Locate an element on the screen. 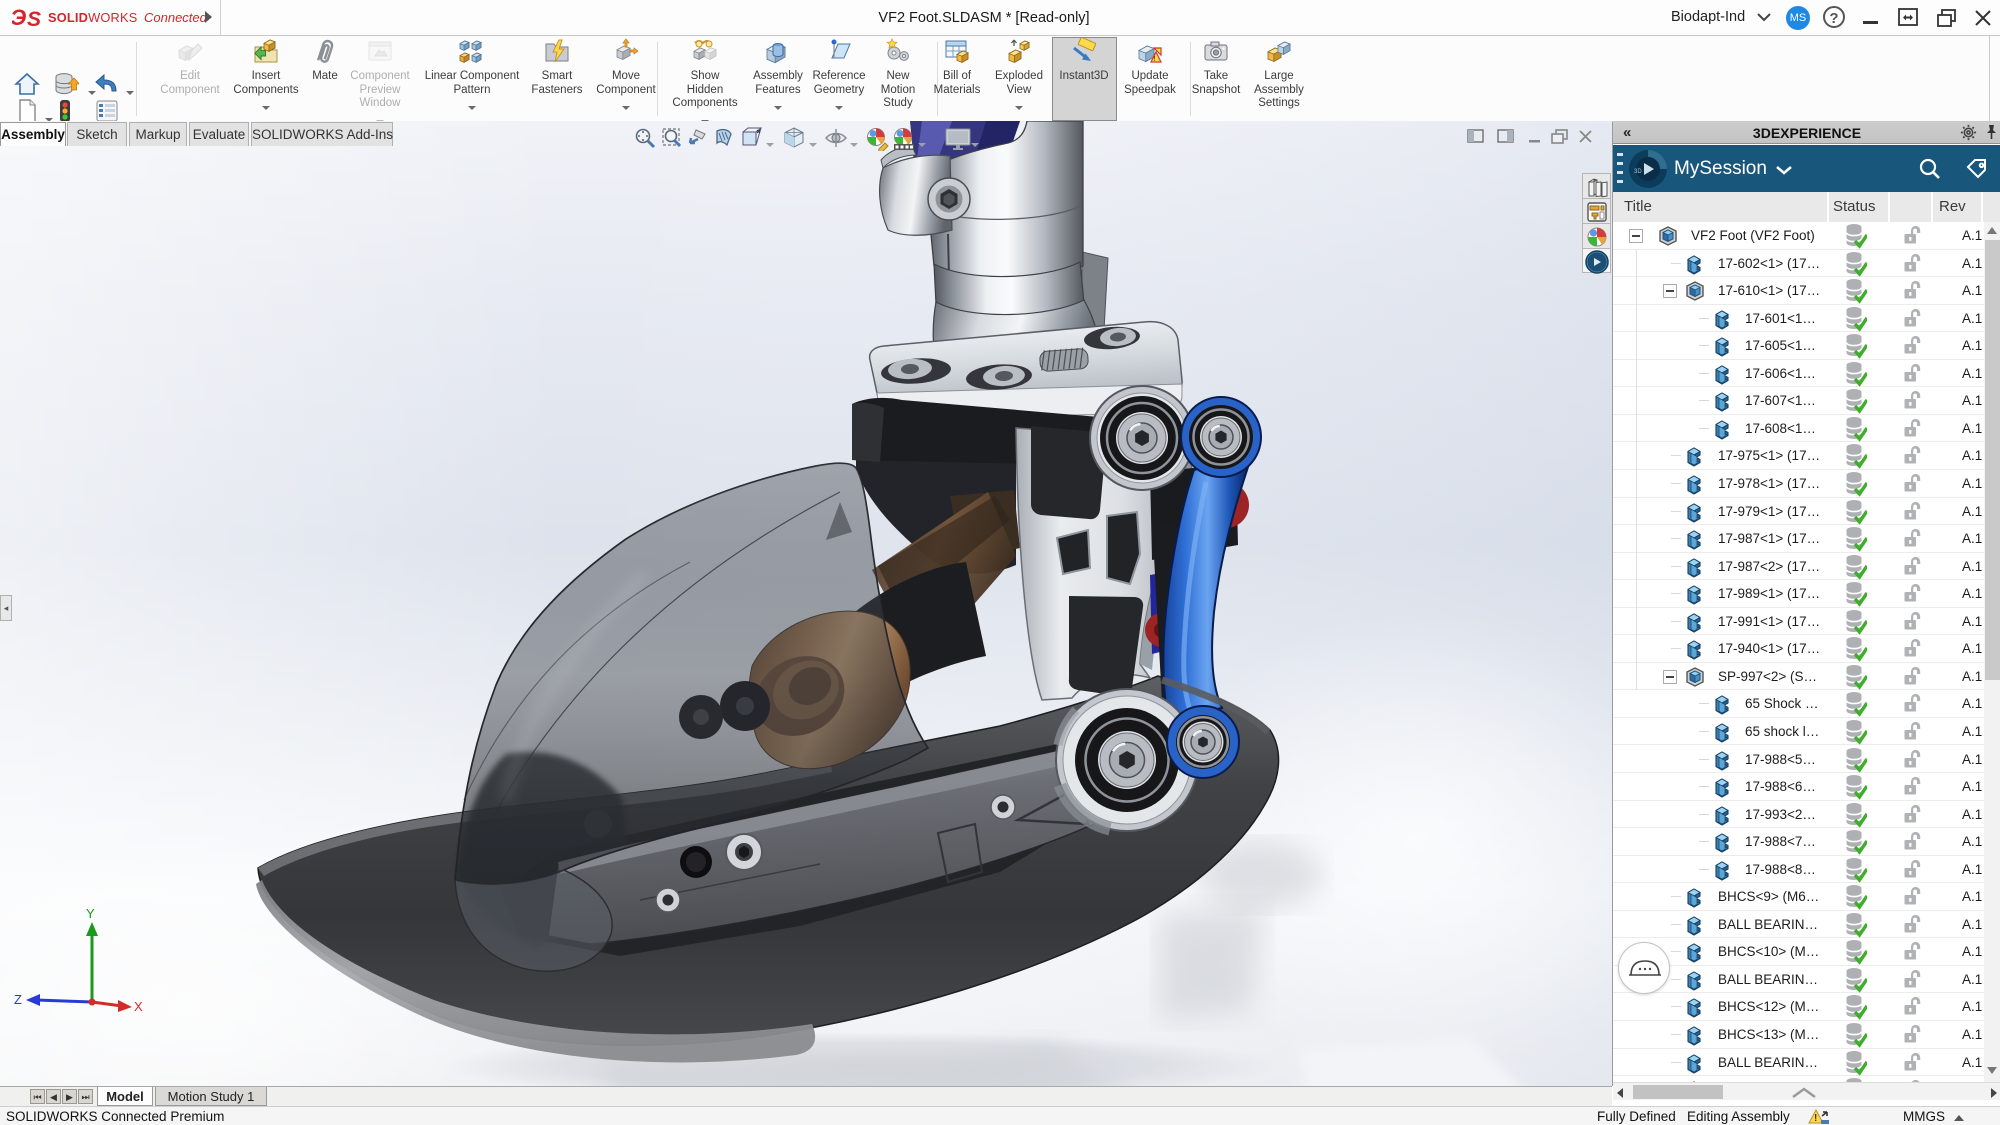  svg-text: X is located at coordinates (138, 1006).